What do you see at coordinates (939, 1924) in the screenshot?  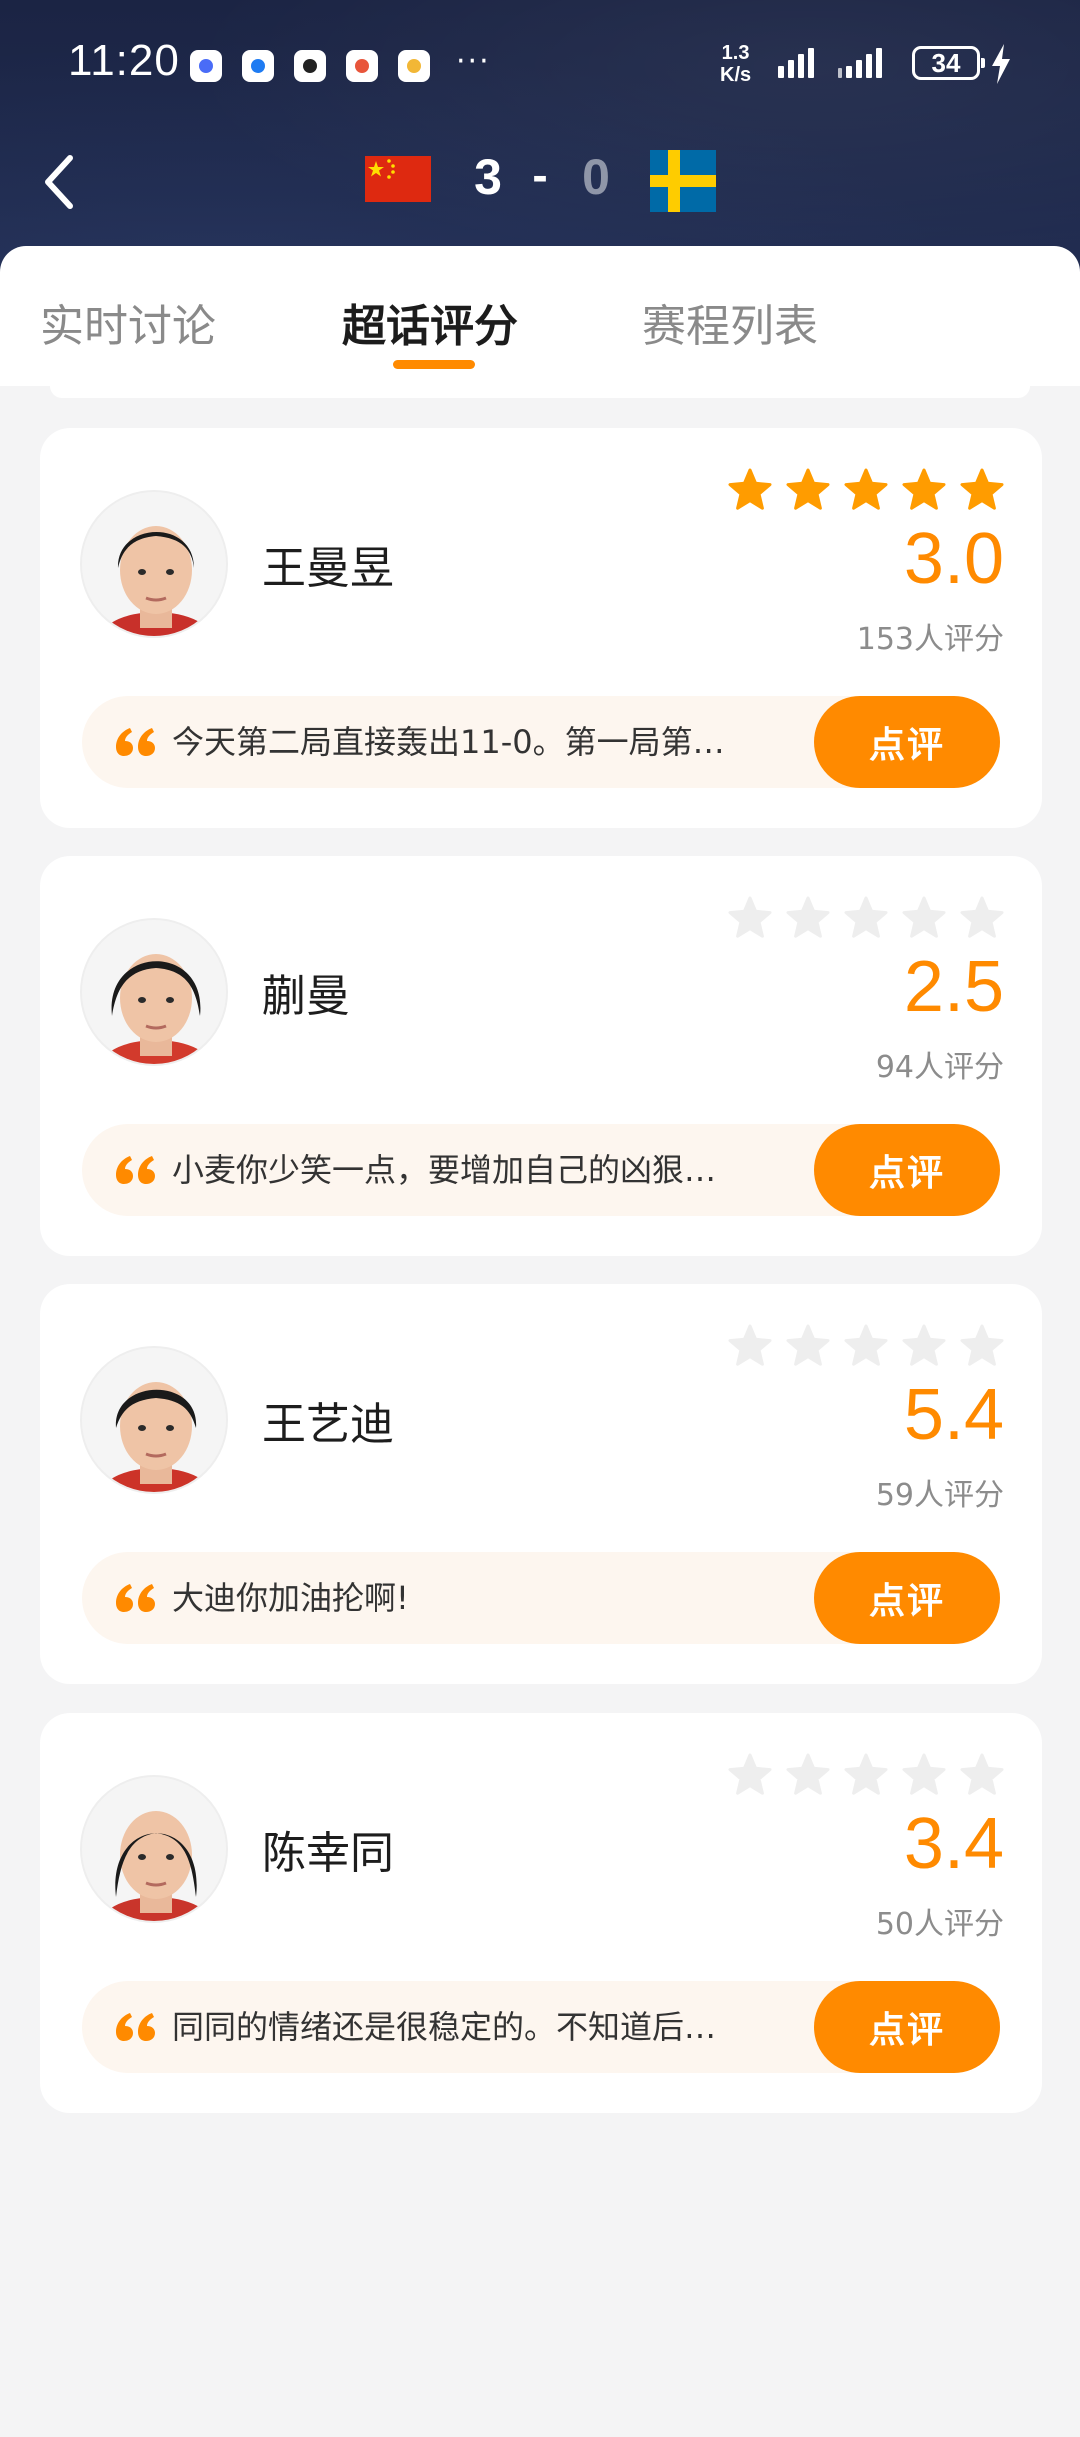 I see `rating-count: 50人评分` at bounding box center [939, 1924].